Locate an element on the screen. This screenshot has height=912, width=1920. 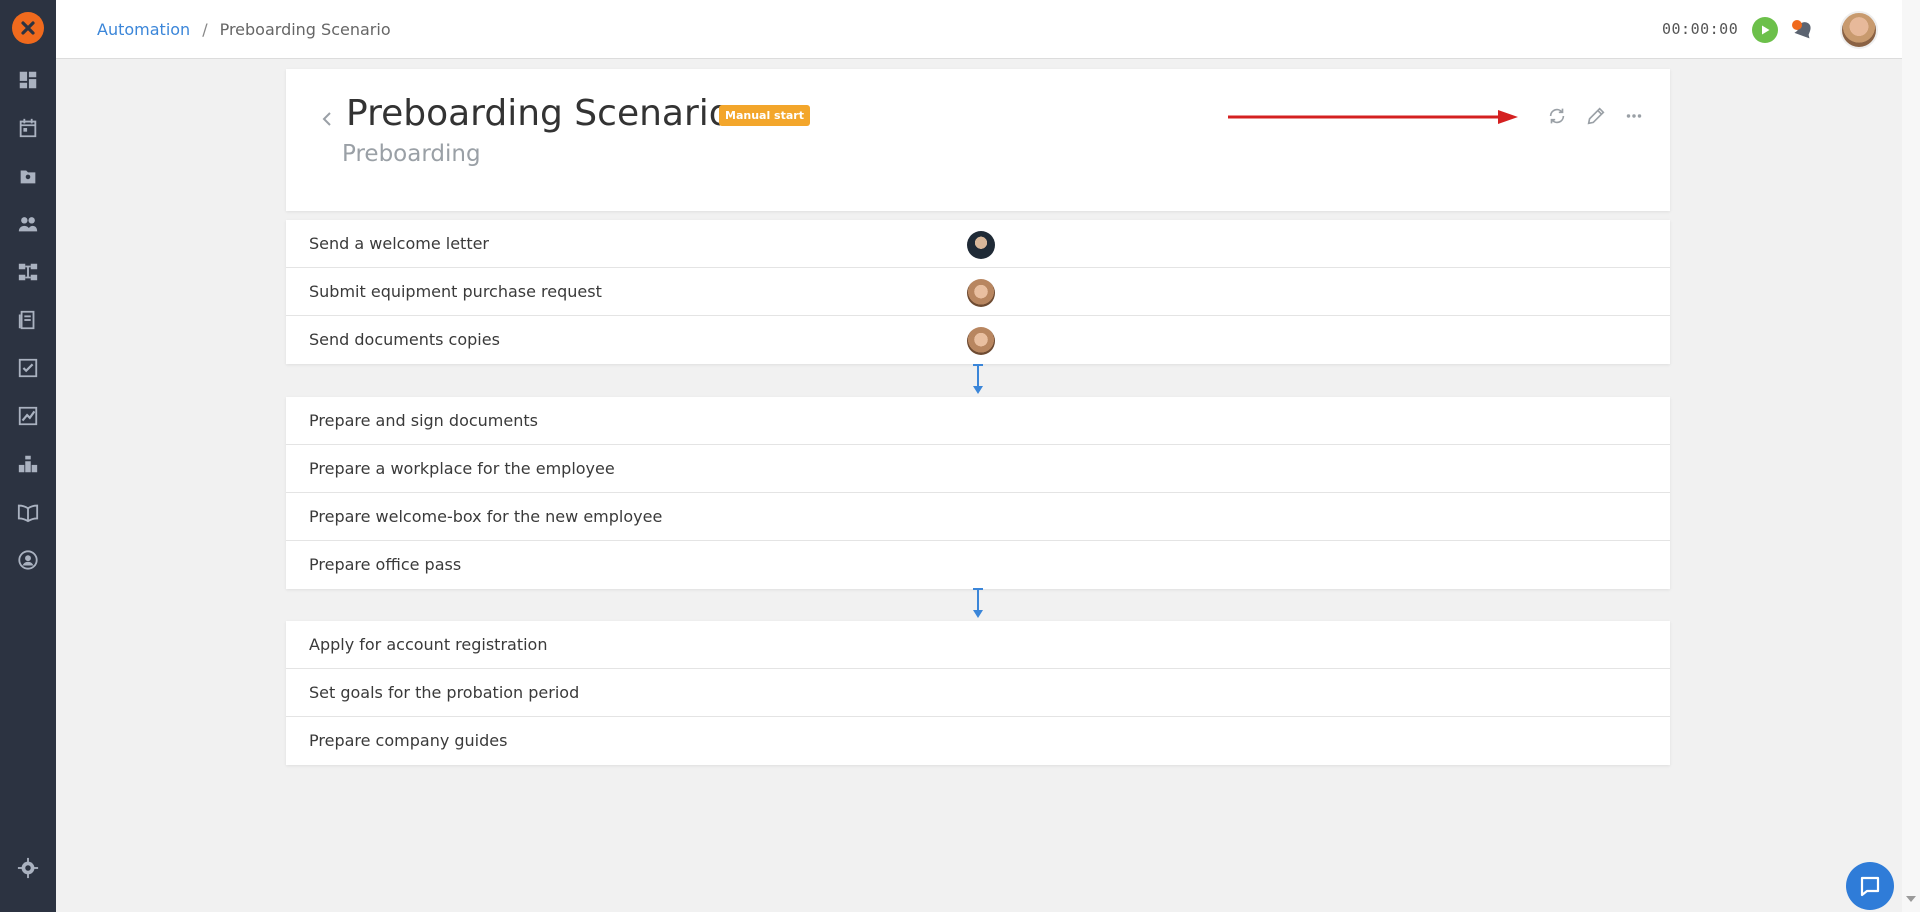
task-label: Prepare office pass is located at coordinates (385, 564).